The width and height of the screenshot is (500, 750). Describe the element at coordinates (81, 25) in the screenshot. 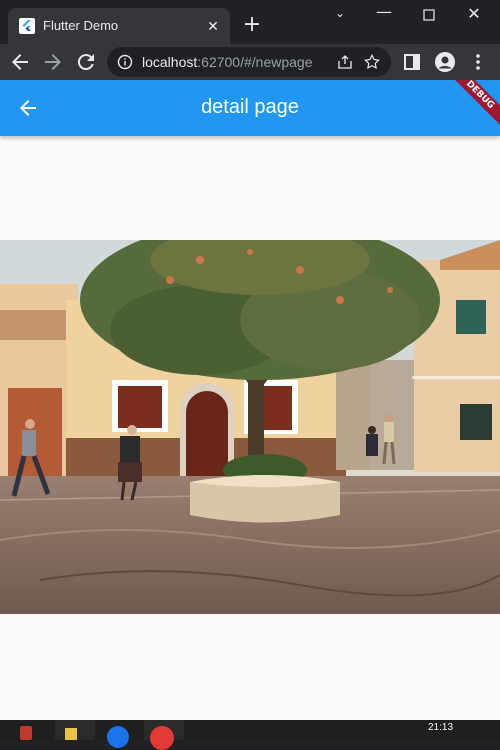

I see `tab-title: Flutter Demo` at that location.